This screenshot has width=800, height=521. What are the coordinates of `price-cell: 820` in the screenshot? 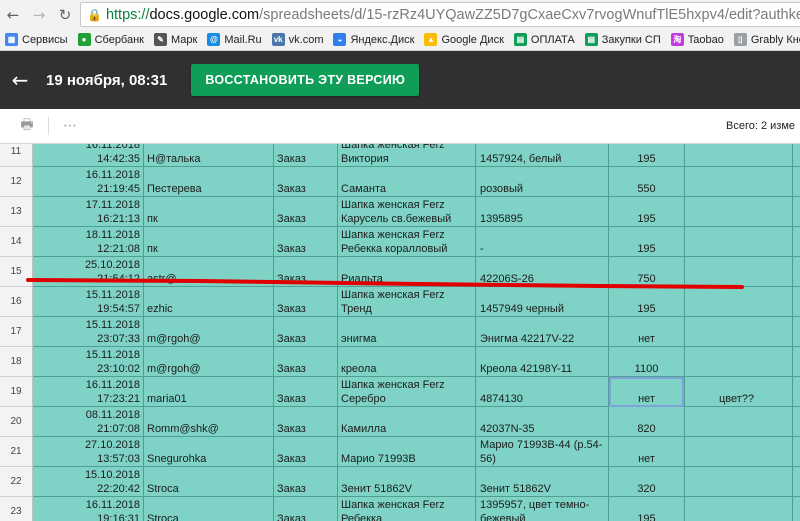 It's located at (647, 422).